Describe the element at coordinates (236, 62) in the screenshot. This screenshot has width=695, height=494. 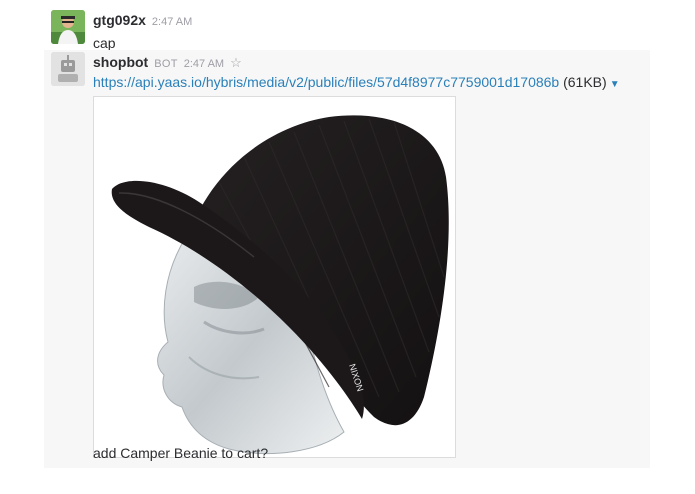
I see `star-outline-icon: ☆` at that location.